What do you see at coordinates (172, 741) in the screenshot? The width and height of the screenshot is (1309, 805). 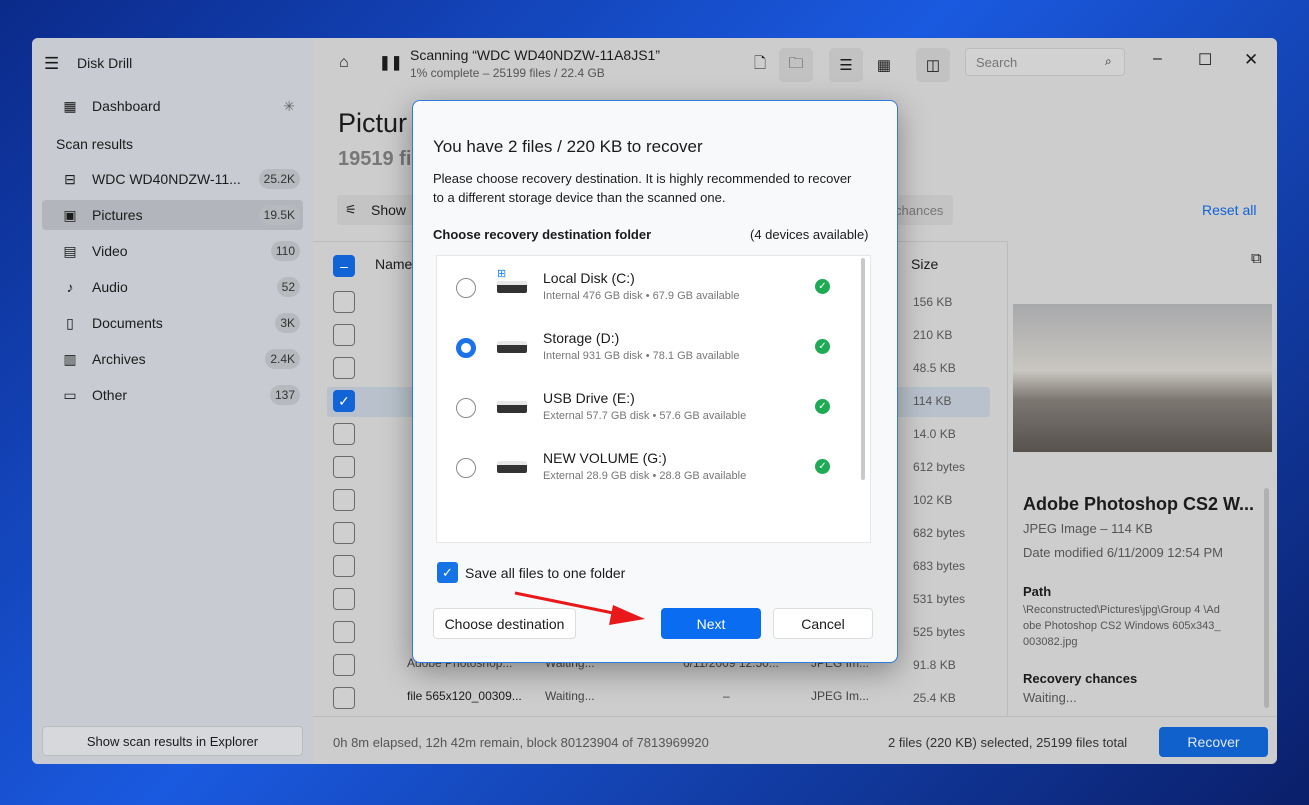 I see `show-in-explorer-button: Show scan results in Explorer` at bounding box center [172, 741].